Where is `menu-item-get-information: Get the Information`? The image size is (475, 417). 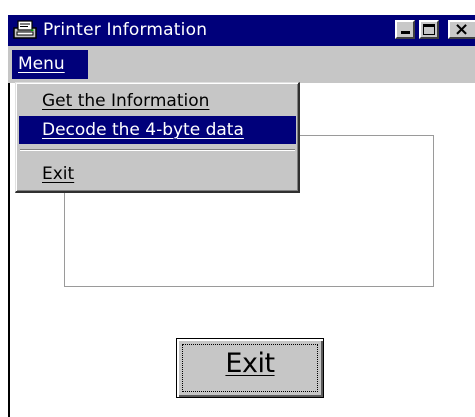 menu-item-get-information: Get the Information is located at coordinates (157, 101).